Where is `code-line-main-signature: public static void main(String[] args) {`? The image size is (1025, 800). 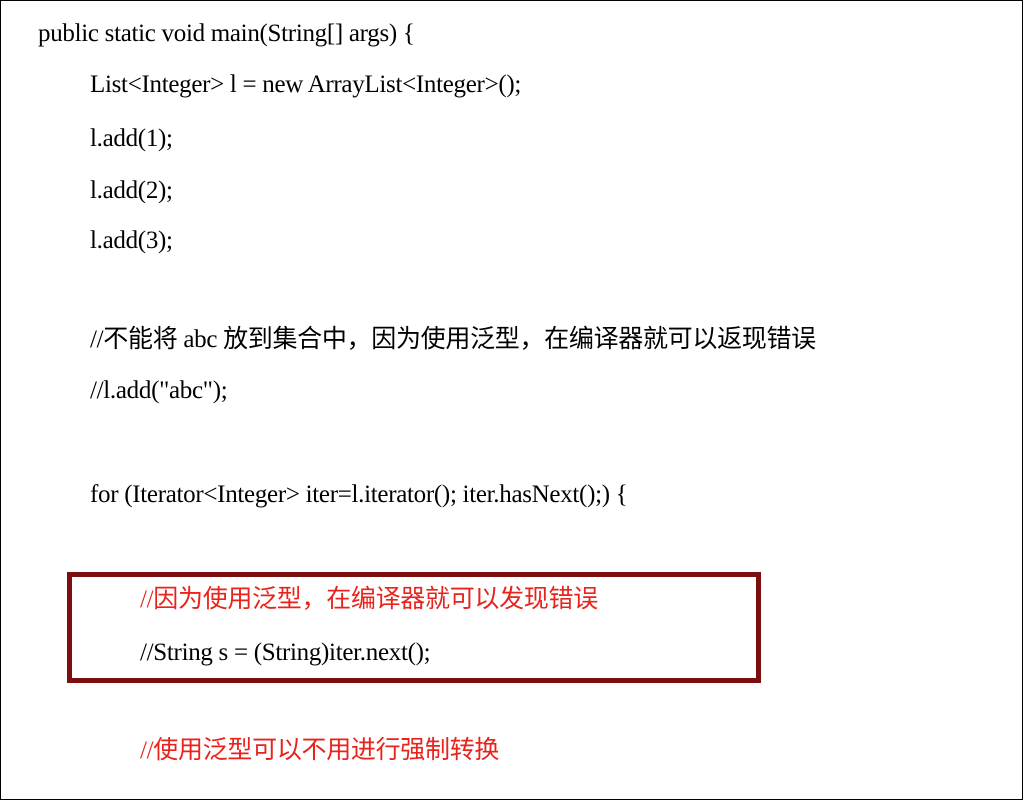 code-line-main-signature: public static void main(String[] args) { is located at coordinates (226, 33).